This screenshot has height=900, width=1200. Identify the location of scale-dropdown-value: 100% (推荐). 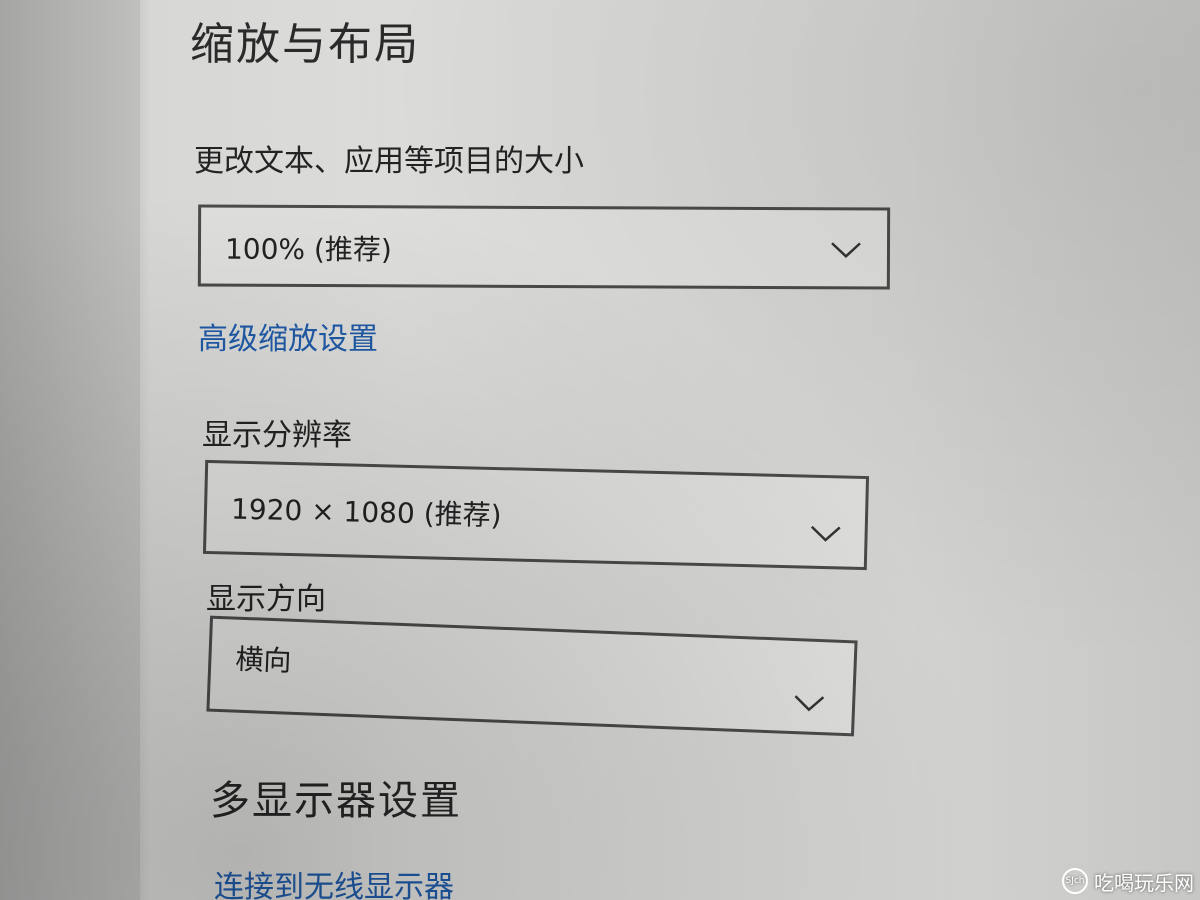
(308, 249).